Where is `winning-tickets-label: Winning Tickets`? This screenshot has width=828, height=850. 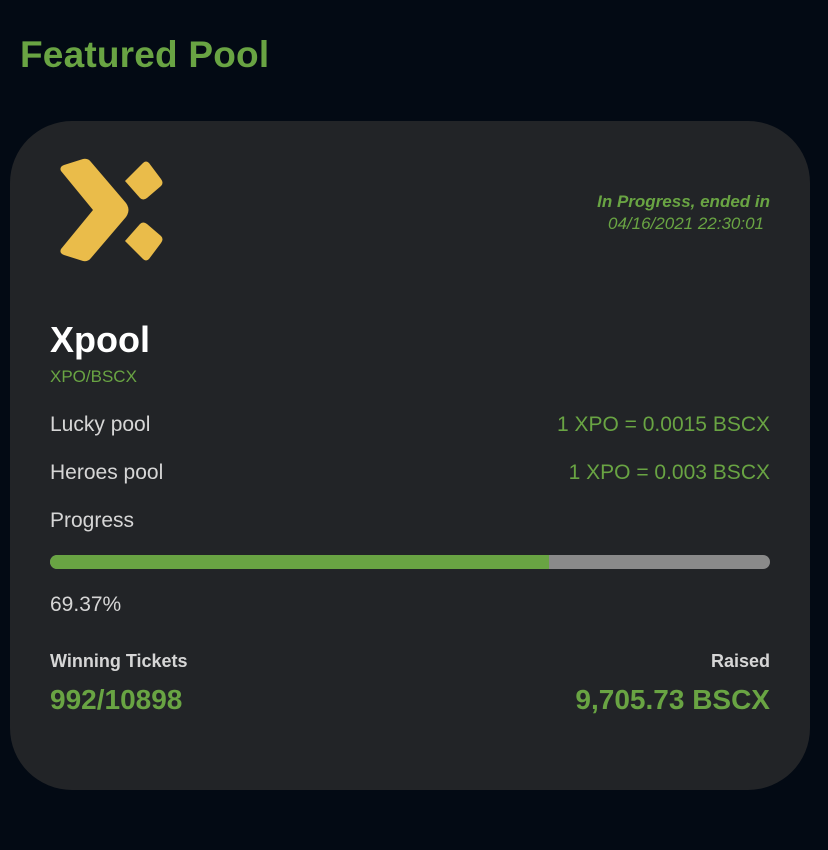
winning-tickets-label: Winning Tickets is located at coordinates (119, 661).